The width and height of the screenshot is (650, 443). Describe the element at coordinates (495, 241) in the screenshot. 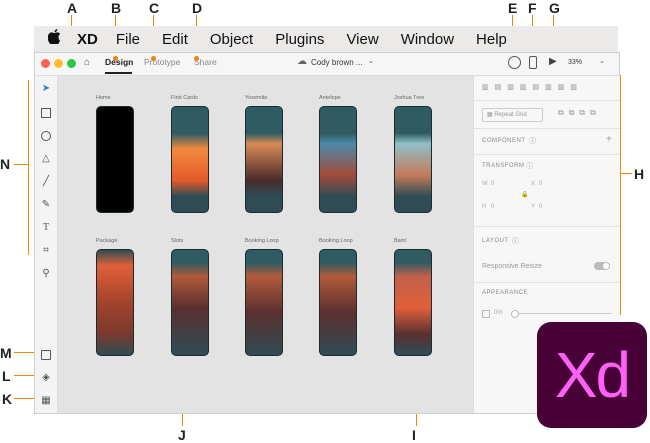

I see `layout-section-title: LAYOUT` at that location.